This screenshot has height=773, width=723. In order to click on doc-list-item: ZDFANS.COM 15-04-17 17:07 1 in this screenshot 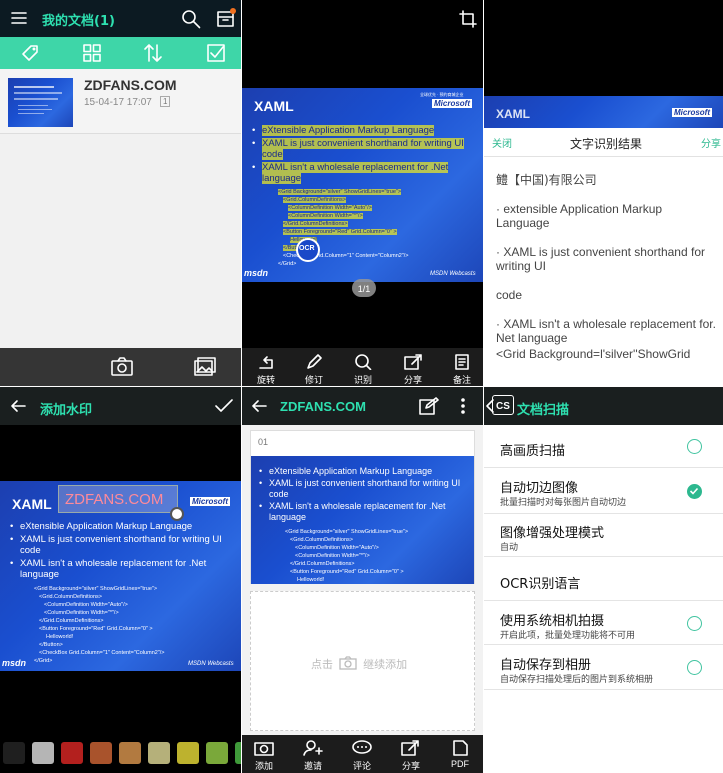, I will do `click(120, 101)`.